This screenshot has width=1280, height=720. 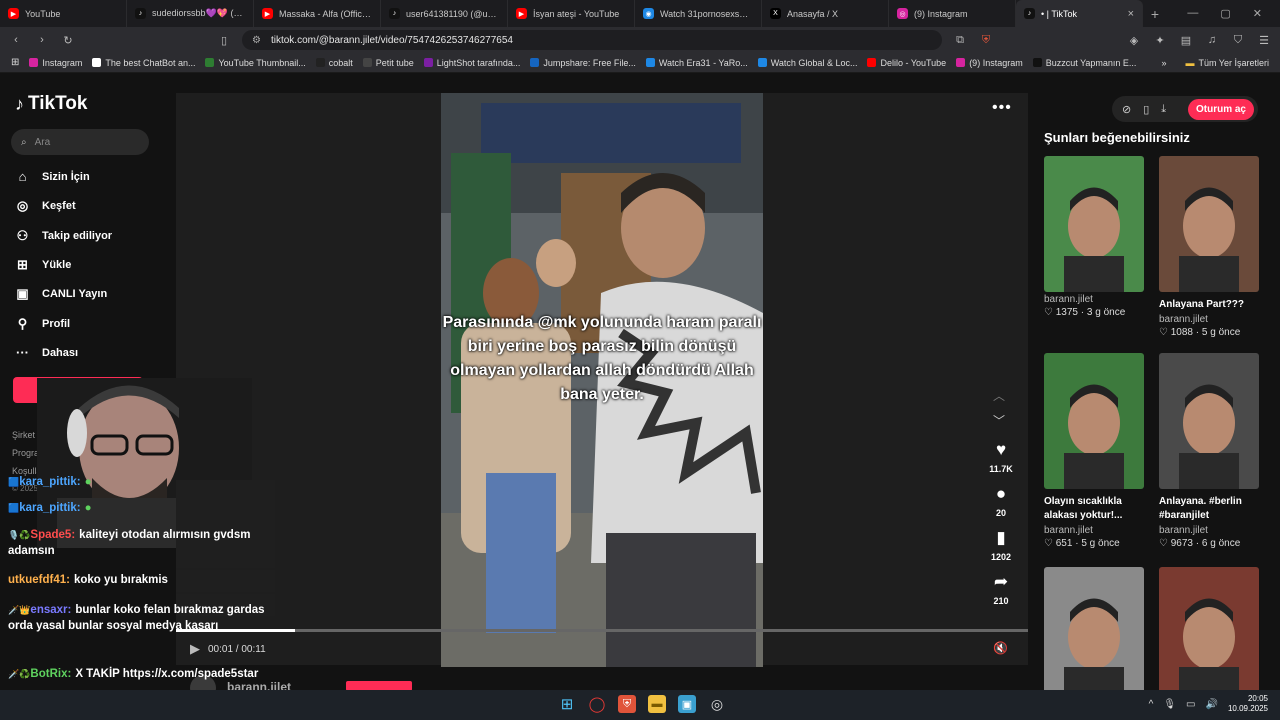 What do you see at coordinates (1134, 40) in the screenshot?
I see `extension-icon: ◈` at bounding box center [1134, 40].